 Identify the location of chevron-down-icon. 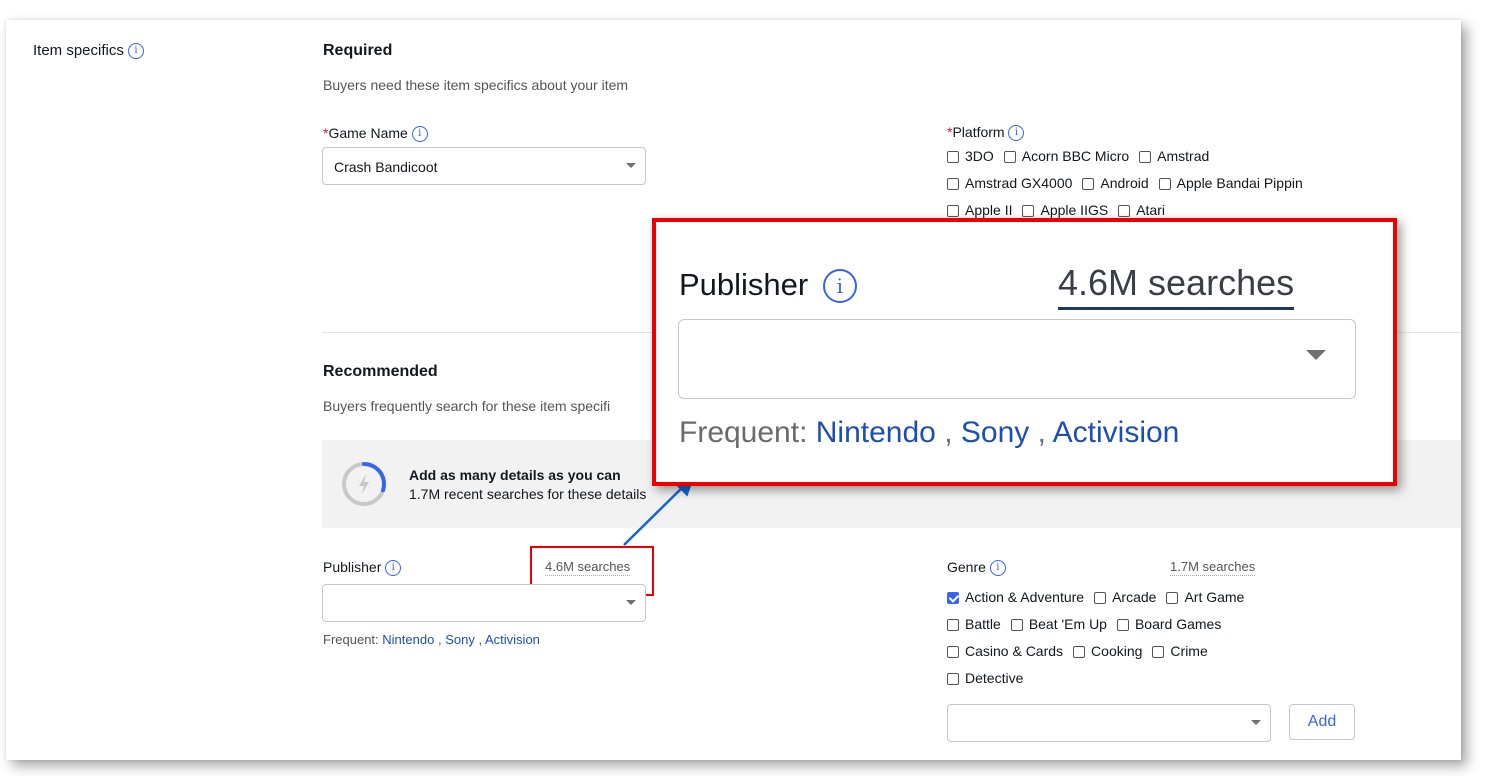
(1316, 355).